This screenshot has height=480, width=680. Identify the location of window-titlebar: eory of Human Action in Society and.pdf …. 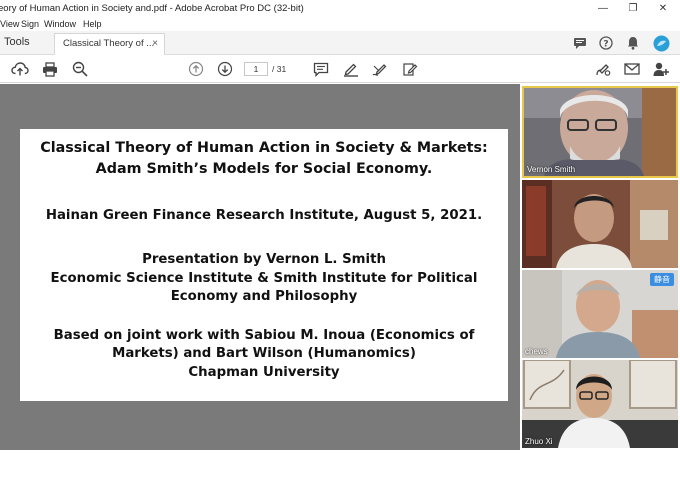
(340, 9).